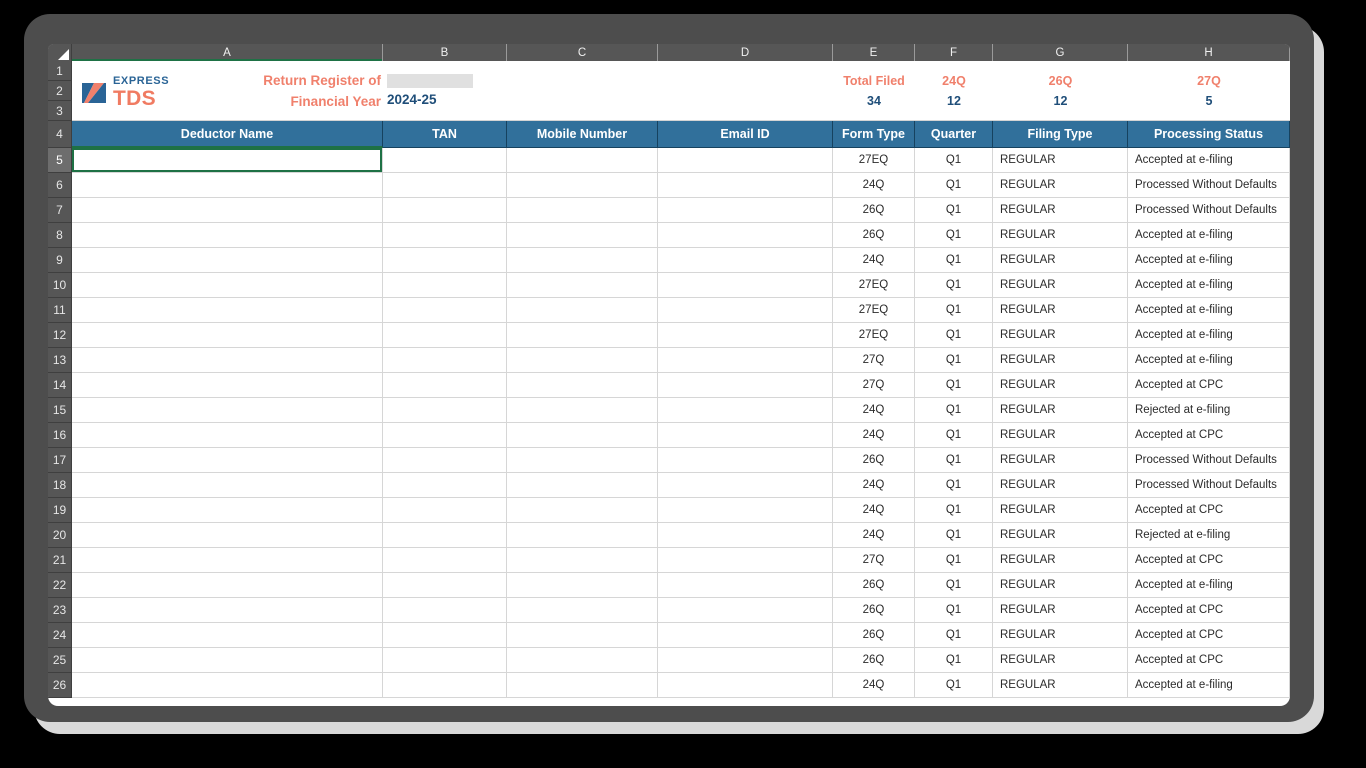 The height and width of the screenshot is (768, 1366). I want to click on row-header-24: 24, so click(60, 635).